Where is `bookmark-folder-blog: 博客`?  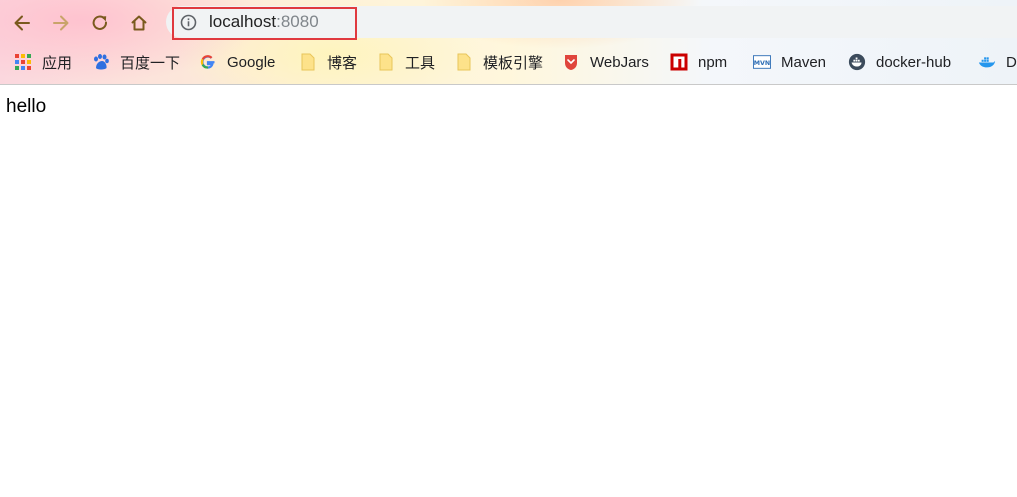
bookmark-folder-blog: 博客 is located at coordinates (328, 62).